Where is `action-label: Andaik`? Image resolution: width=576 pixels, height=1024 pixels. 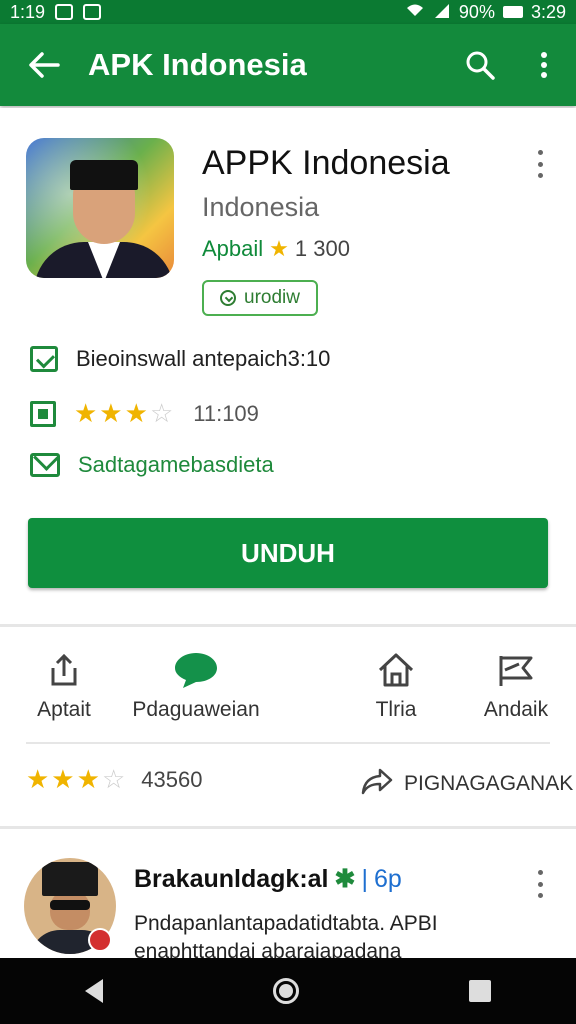 action-label: Andaik is located at coordinates (516, 709).